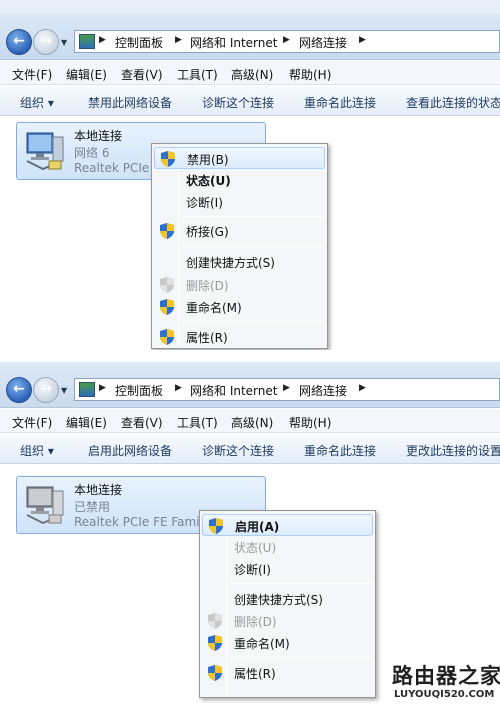  Describe the element at coordinates (444, 694) in the screenshot. I see `watermark-url: LUYOUQI520.COM` at that location.